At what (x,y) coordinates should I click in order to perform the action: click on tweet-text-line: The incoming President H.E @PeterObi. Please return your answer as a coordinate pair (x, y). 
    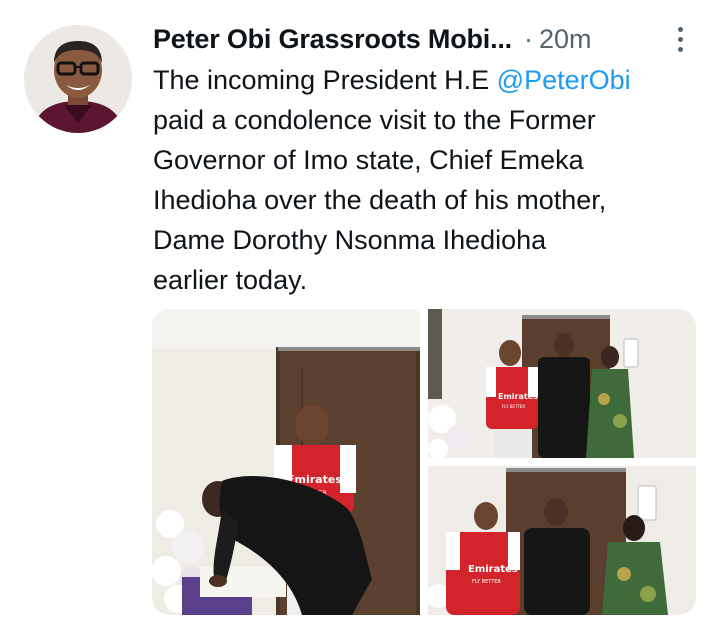
    Looking at the image, I should click on (433, 80).